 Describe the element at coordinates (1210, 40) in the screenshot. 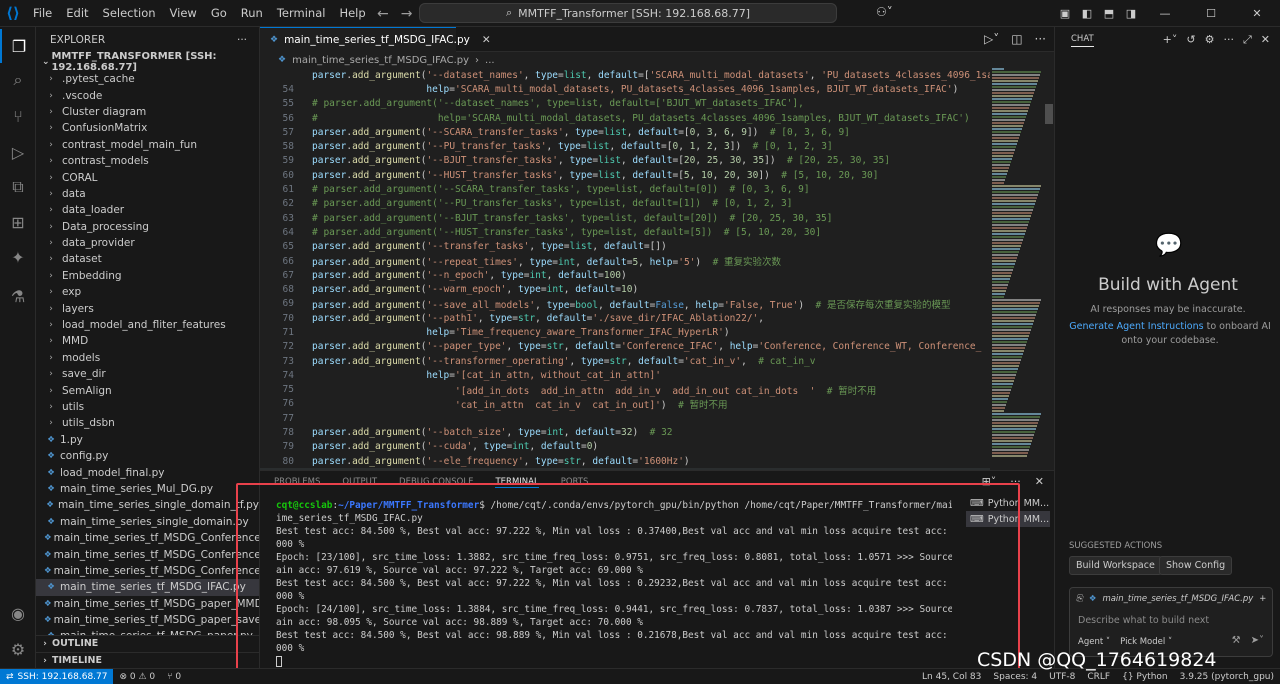

I see `settings-gear-icon: ⚙` at that location.